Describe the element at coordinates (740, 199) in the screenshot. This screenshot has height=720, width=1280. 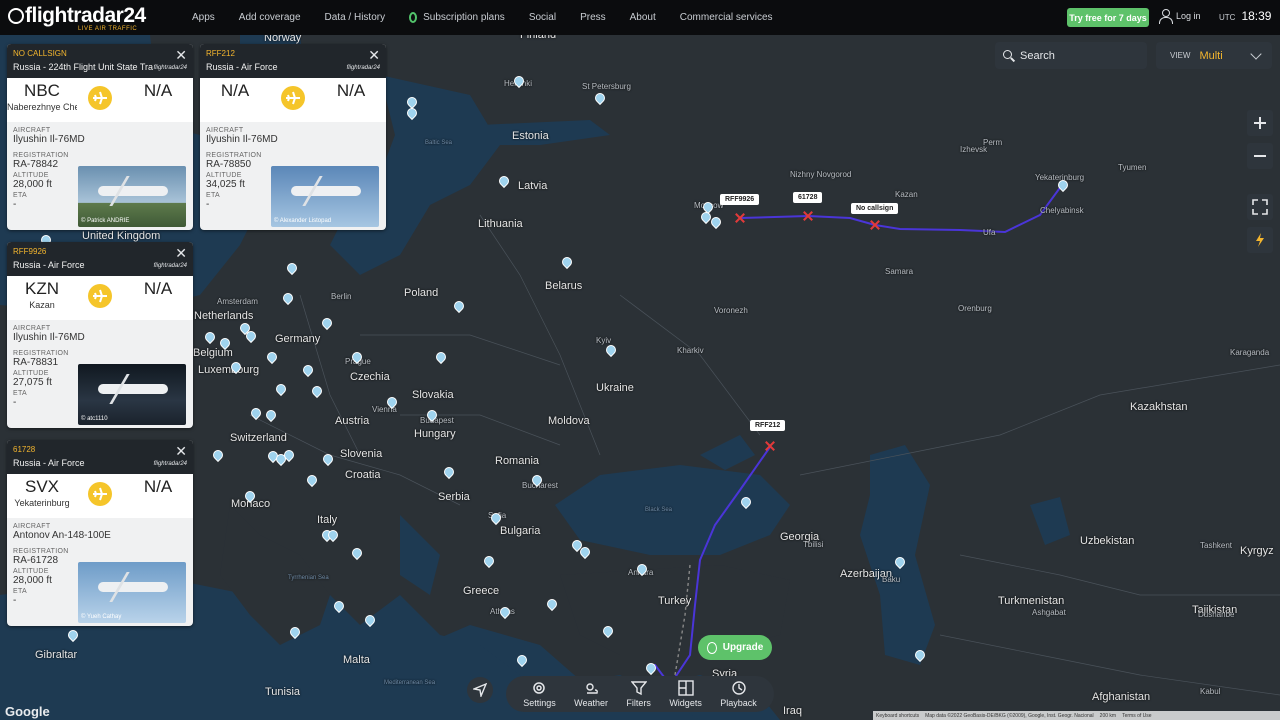
I see `flight-tag-rff9926: RFF9926` at that location.